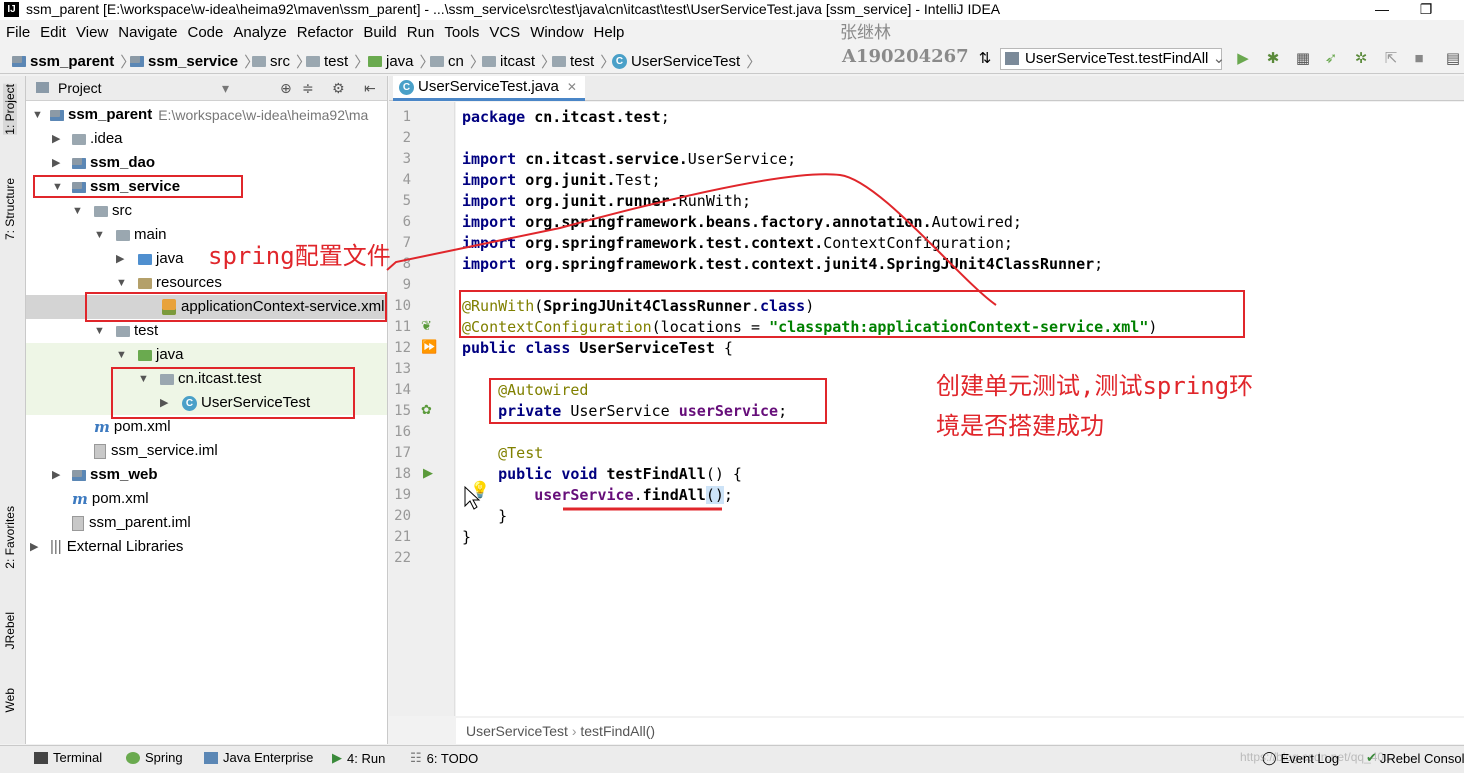  I want to click on breadcrumb-class: UserServiceTest, so click(517, 731).